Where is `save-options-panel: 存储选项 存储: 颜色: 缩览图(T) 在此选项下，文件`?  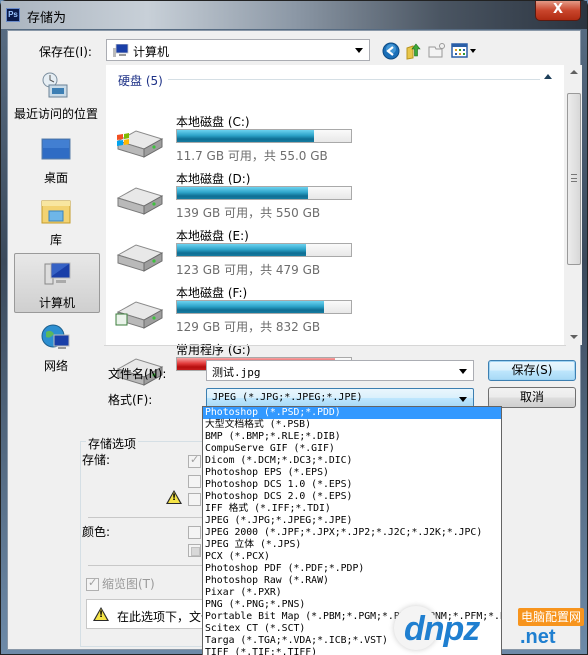
save-options-panel: 存储选项 存储: 颜色: 缩览图(T) 在此选项下，文件 is located at coordinates (150, 543).